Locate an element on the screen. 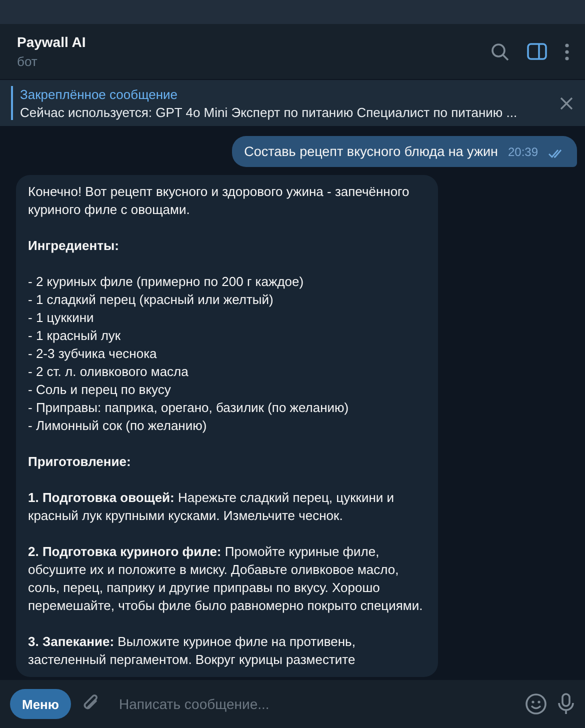  pinned-title: Закреплённое сообщение is located at coordinates (290, 94).